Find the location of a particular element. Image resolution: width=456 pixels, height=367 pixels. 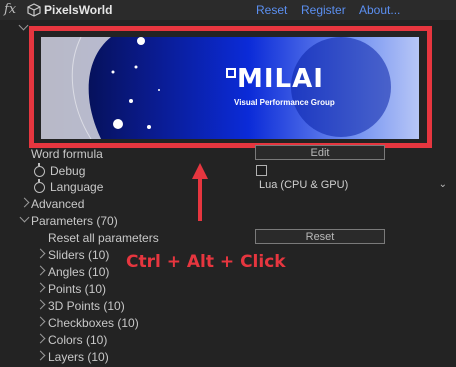

annotation-arrow is located at coordinates (200, 192).